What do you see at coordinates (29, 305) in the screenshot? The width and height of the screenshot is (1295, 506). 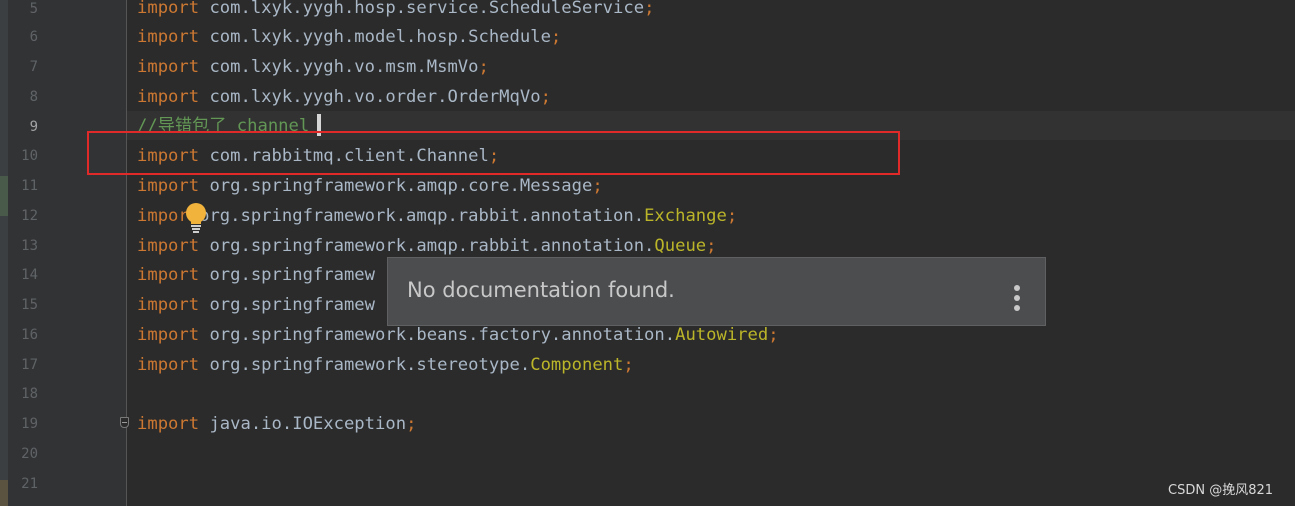 I see `line-number: 15` at bounding box center [29, 305].